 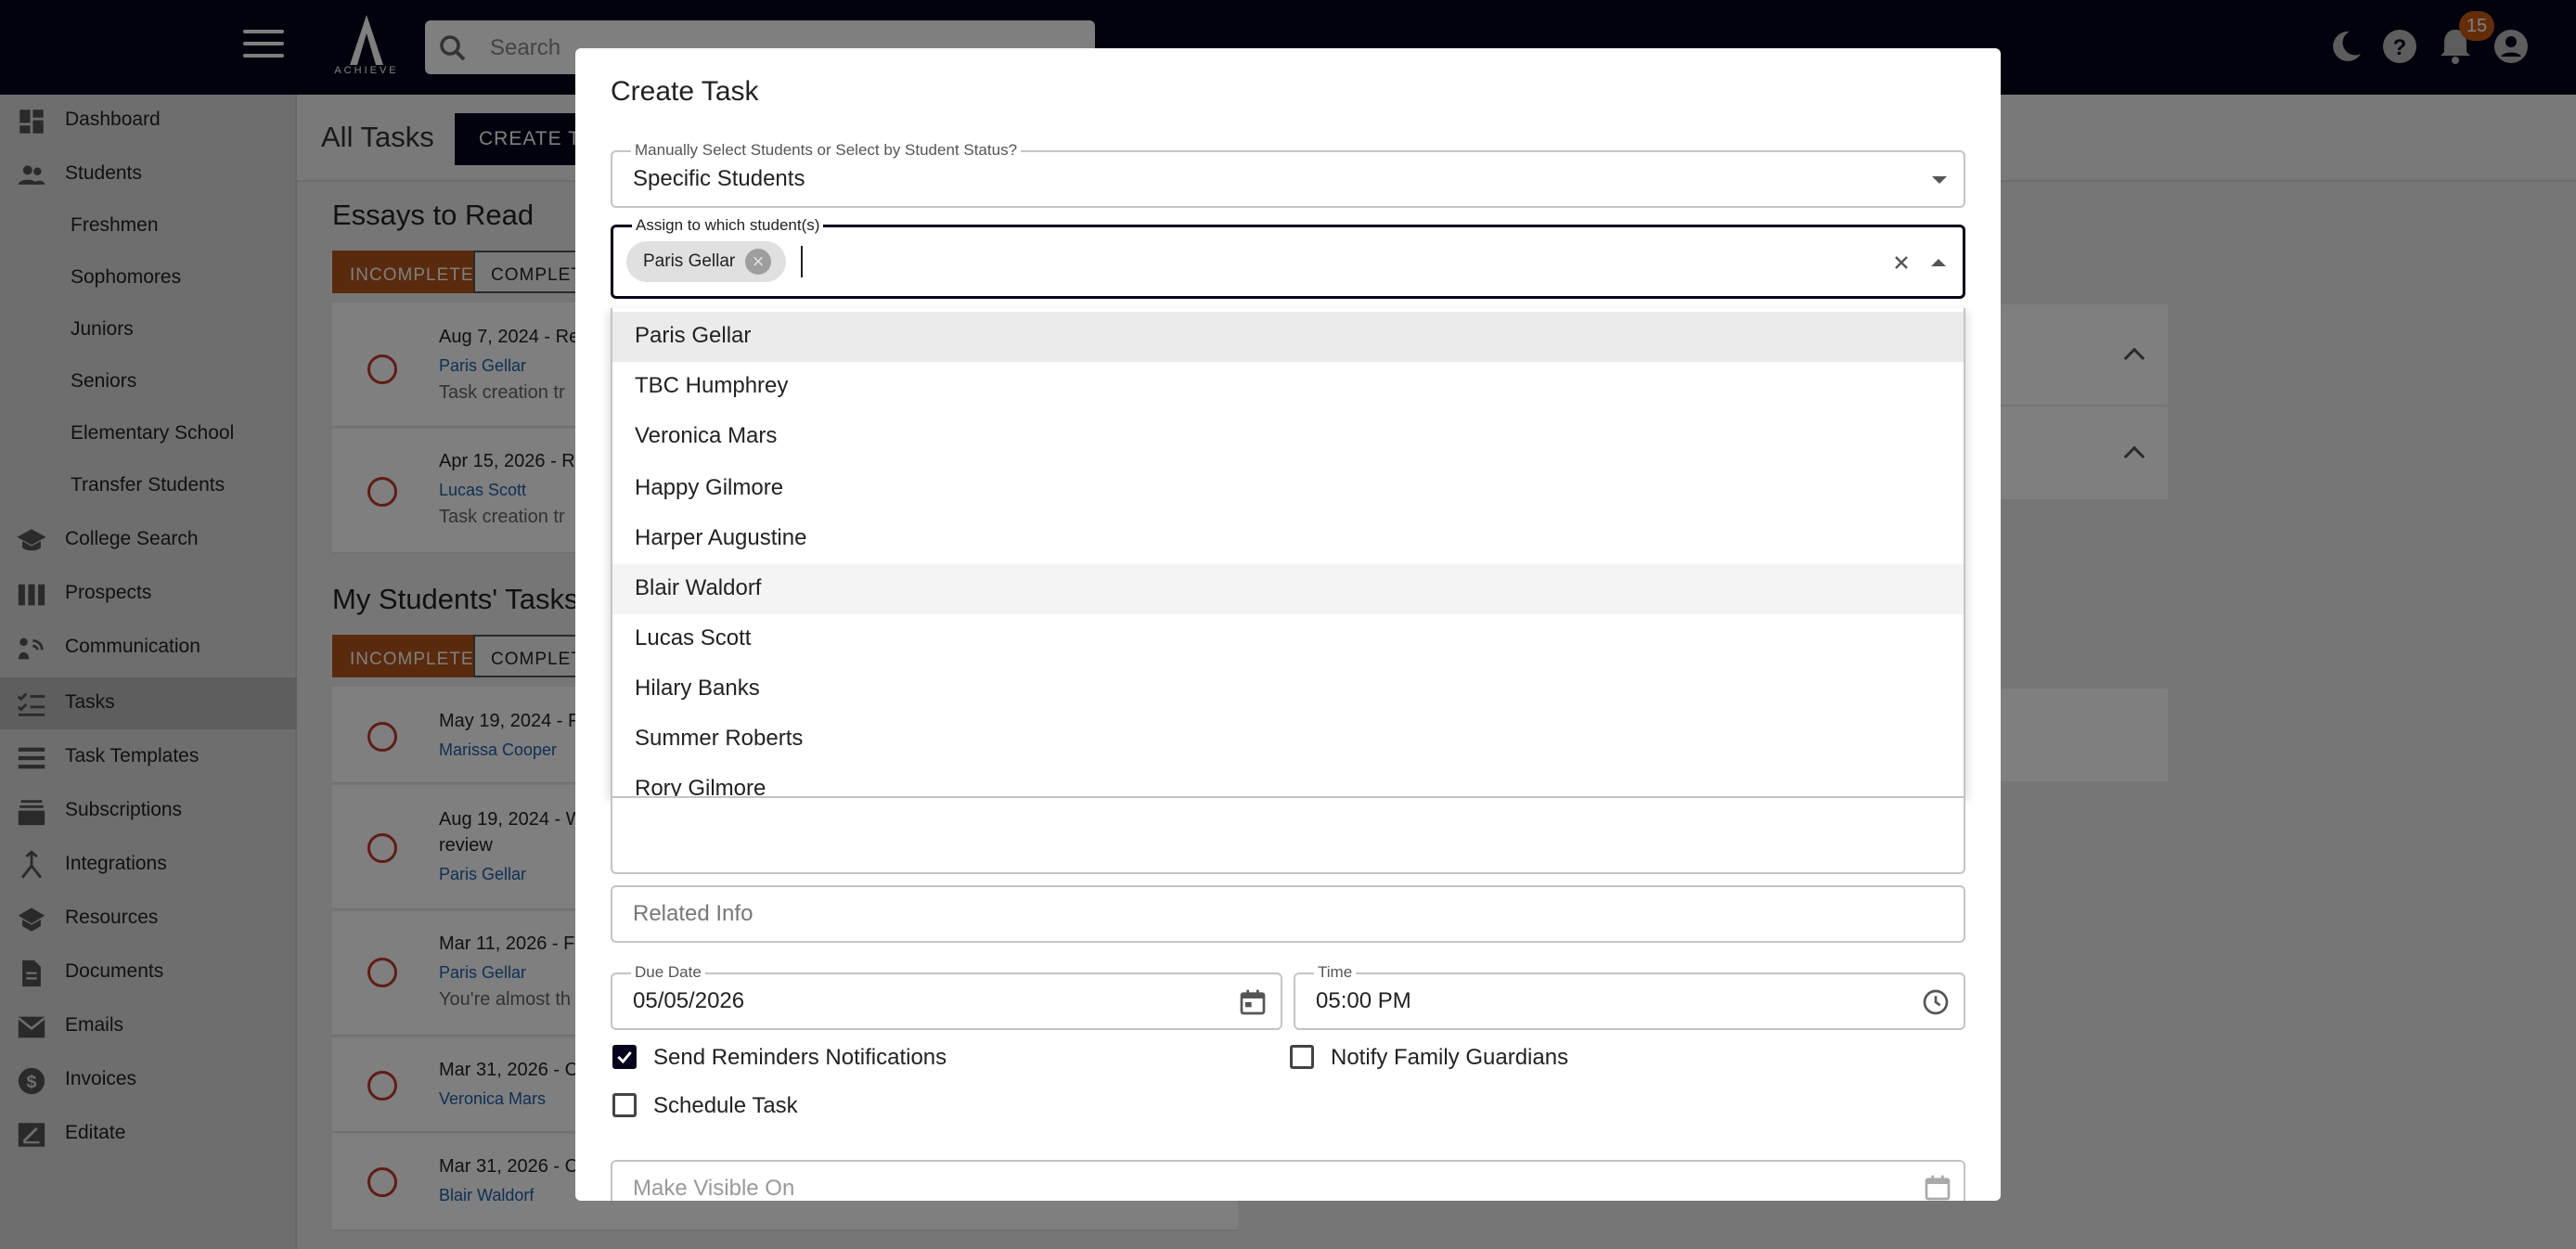 I want to click on related-info-field: Related Info, so click(x=1288, y=914).